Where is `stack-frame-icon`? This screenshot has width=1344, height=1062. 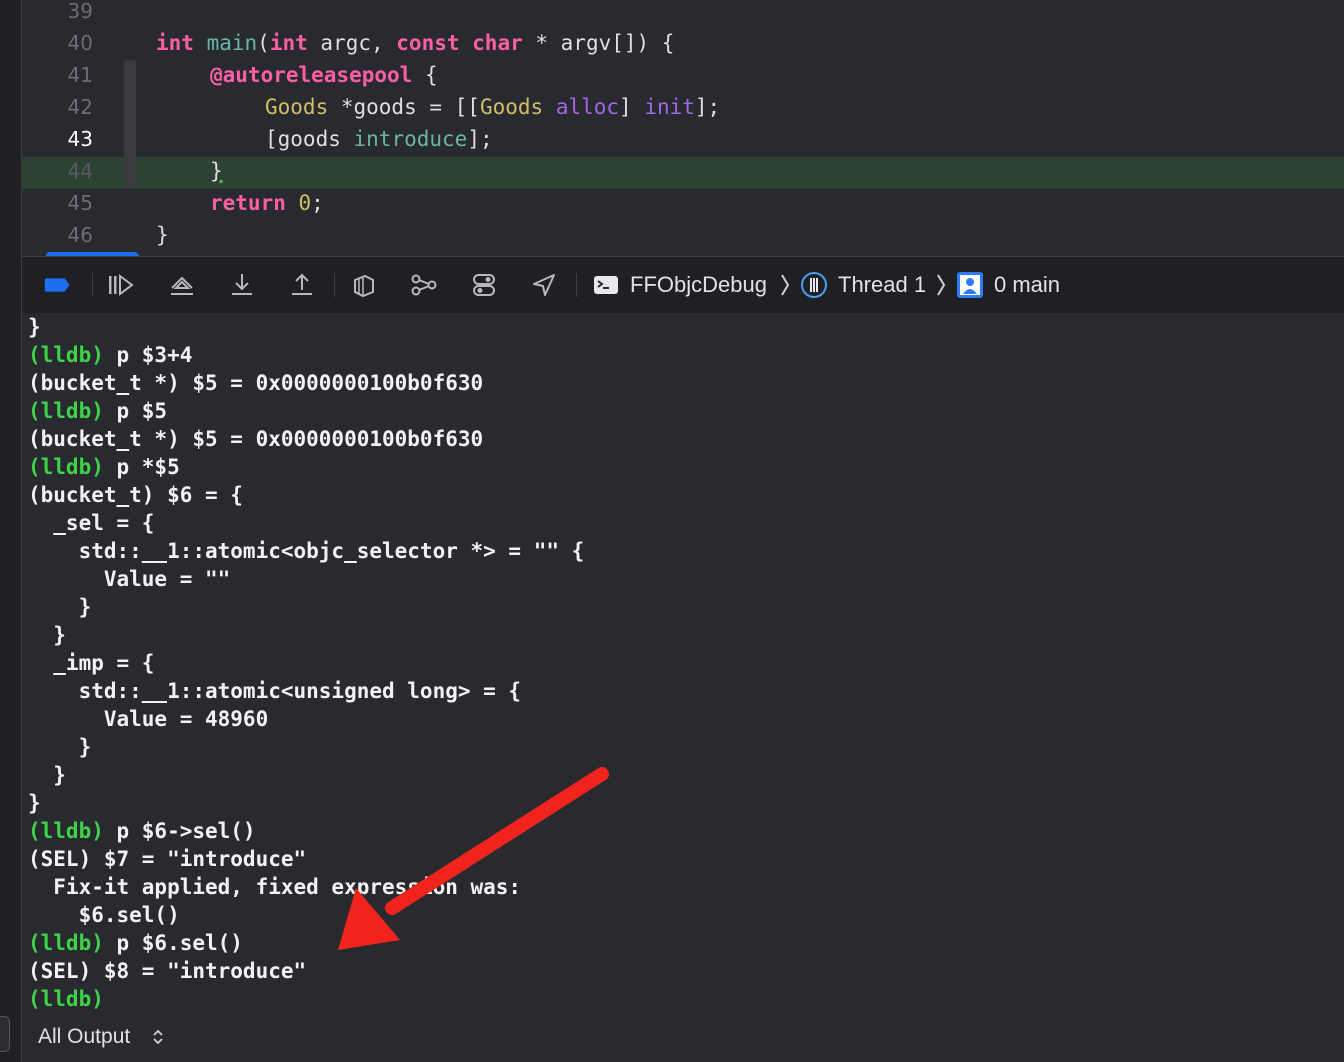
stack-frame-icon is located at coordinates (970, 285).